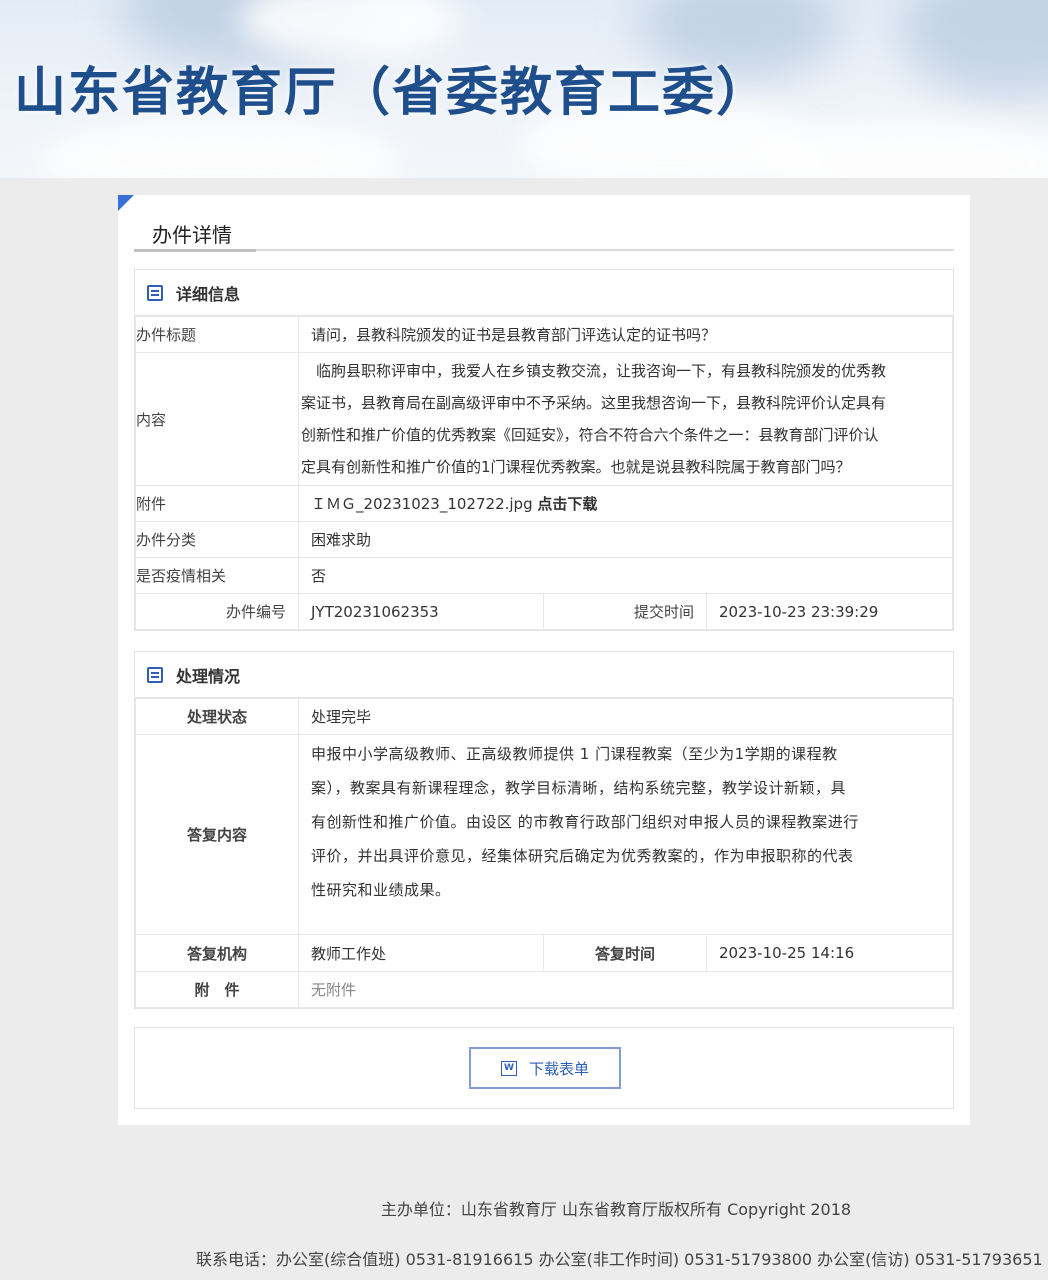 Image resolution: width=1048 pixels, height=1280 pixels. I want to click on subject-label: 办件标题, so click(217, 334).